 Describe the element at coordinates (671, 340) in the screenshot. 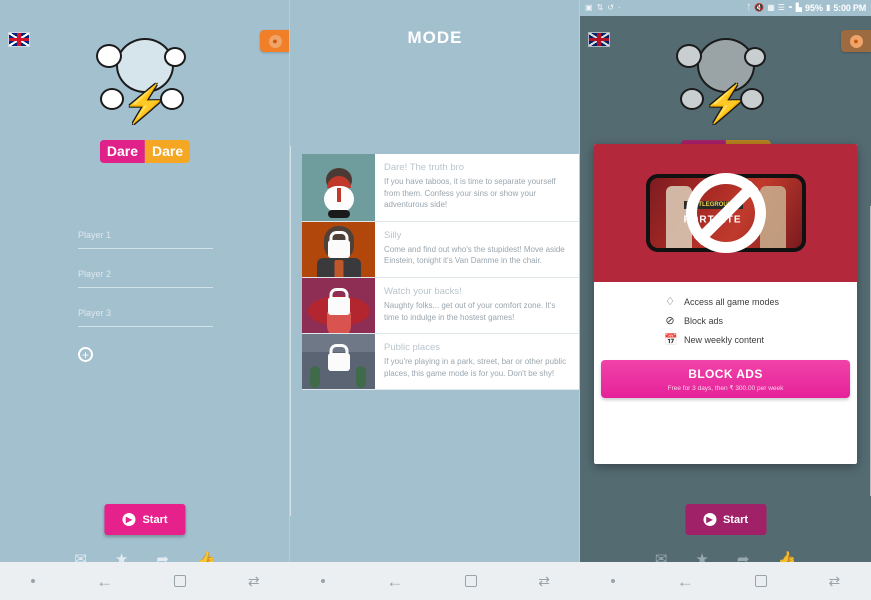

I see `calendar-icon: 📅` at that location.